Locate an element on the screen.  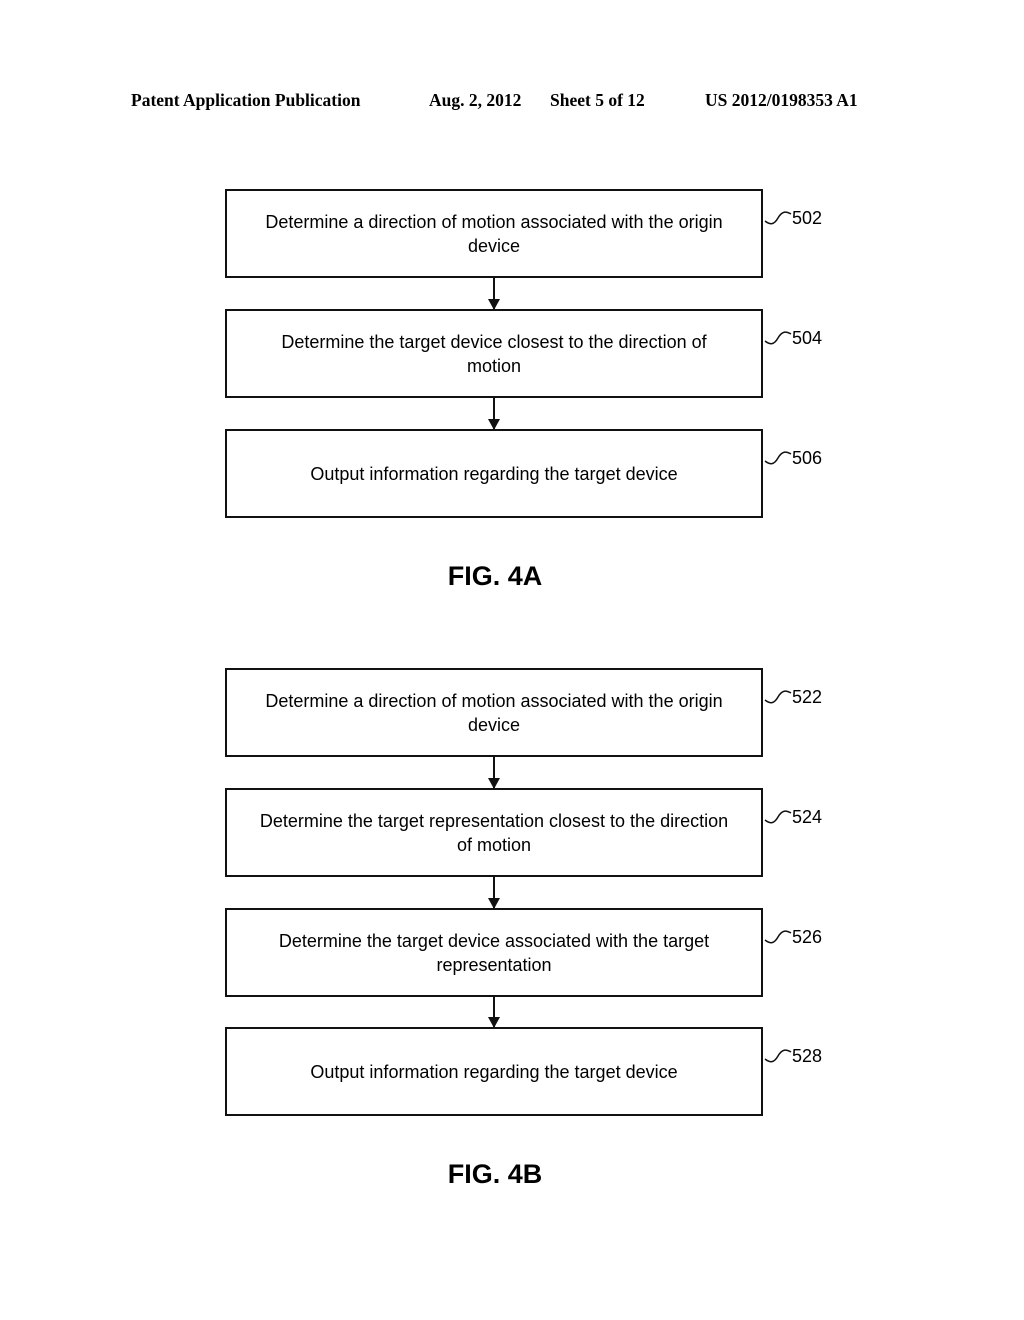
sheet-number: Sheet 5 of 12 is located at coordinates (597, 100).